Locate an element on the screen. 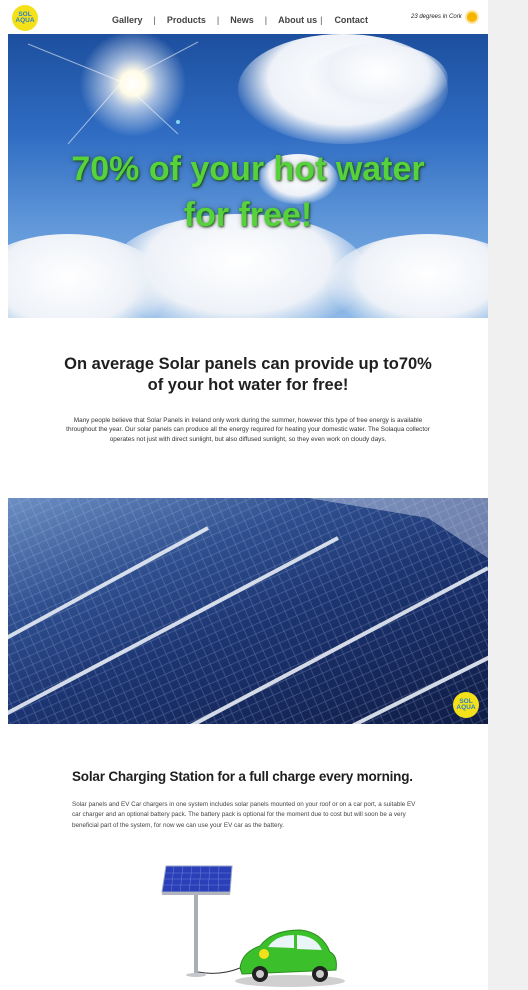  logo-line2: AQUA is located at coordinates (25, 20).